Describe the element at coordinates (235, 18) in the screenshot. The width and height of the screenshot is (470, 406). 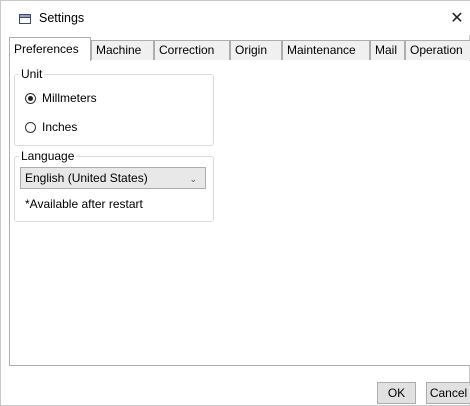
I see `title-bar: Settings ✕` at that location.